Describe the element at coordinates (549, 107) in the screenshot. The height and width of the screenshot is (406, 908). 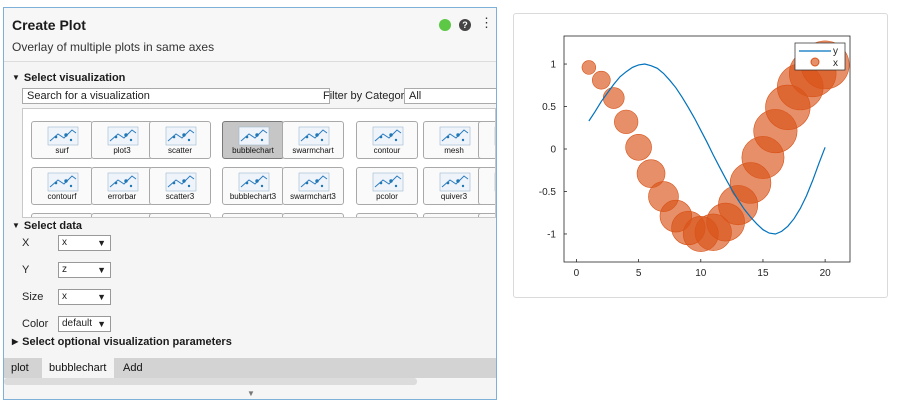
I see `y-tick-label: 0.5` at that location.